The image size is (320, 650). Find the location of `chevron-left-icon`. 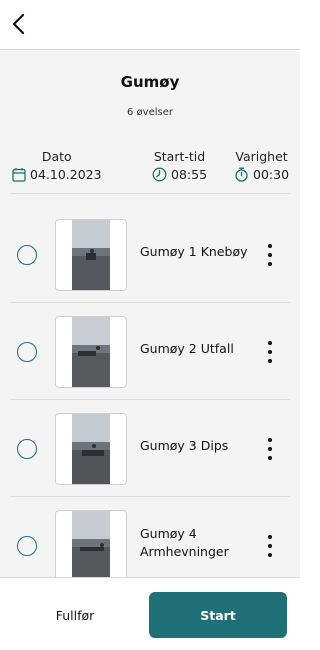

chevron-left-icon is located at coordinates (18, 24).